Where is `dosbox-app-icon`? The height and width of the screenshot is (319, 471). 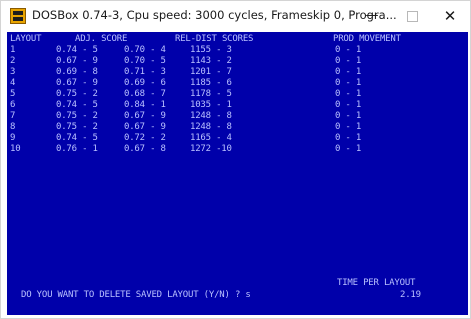 dosbox-app-icon is located at coordinates (18, 16).